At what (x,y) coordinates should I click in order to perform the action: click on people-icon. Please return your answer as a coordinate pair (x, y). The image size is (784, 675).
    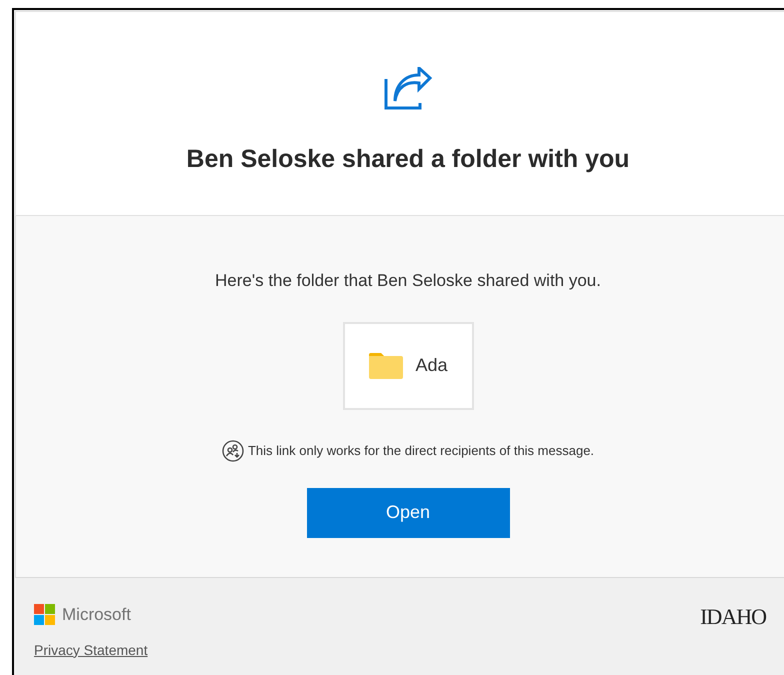
    Looking at the image, I should click on (233, 451).